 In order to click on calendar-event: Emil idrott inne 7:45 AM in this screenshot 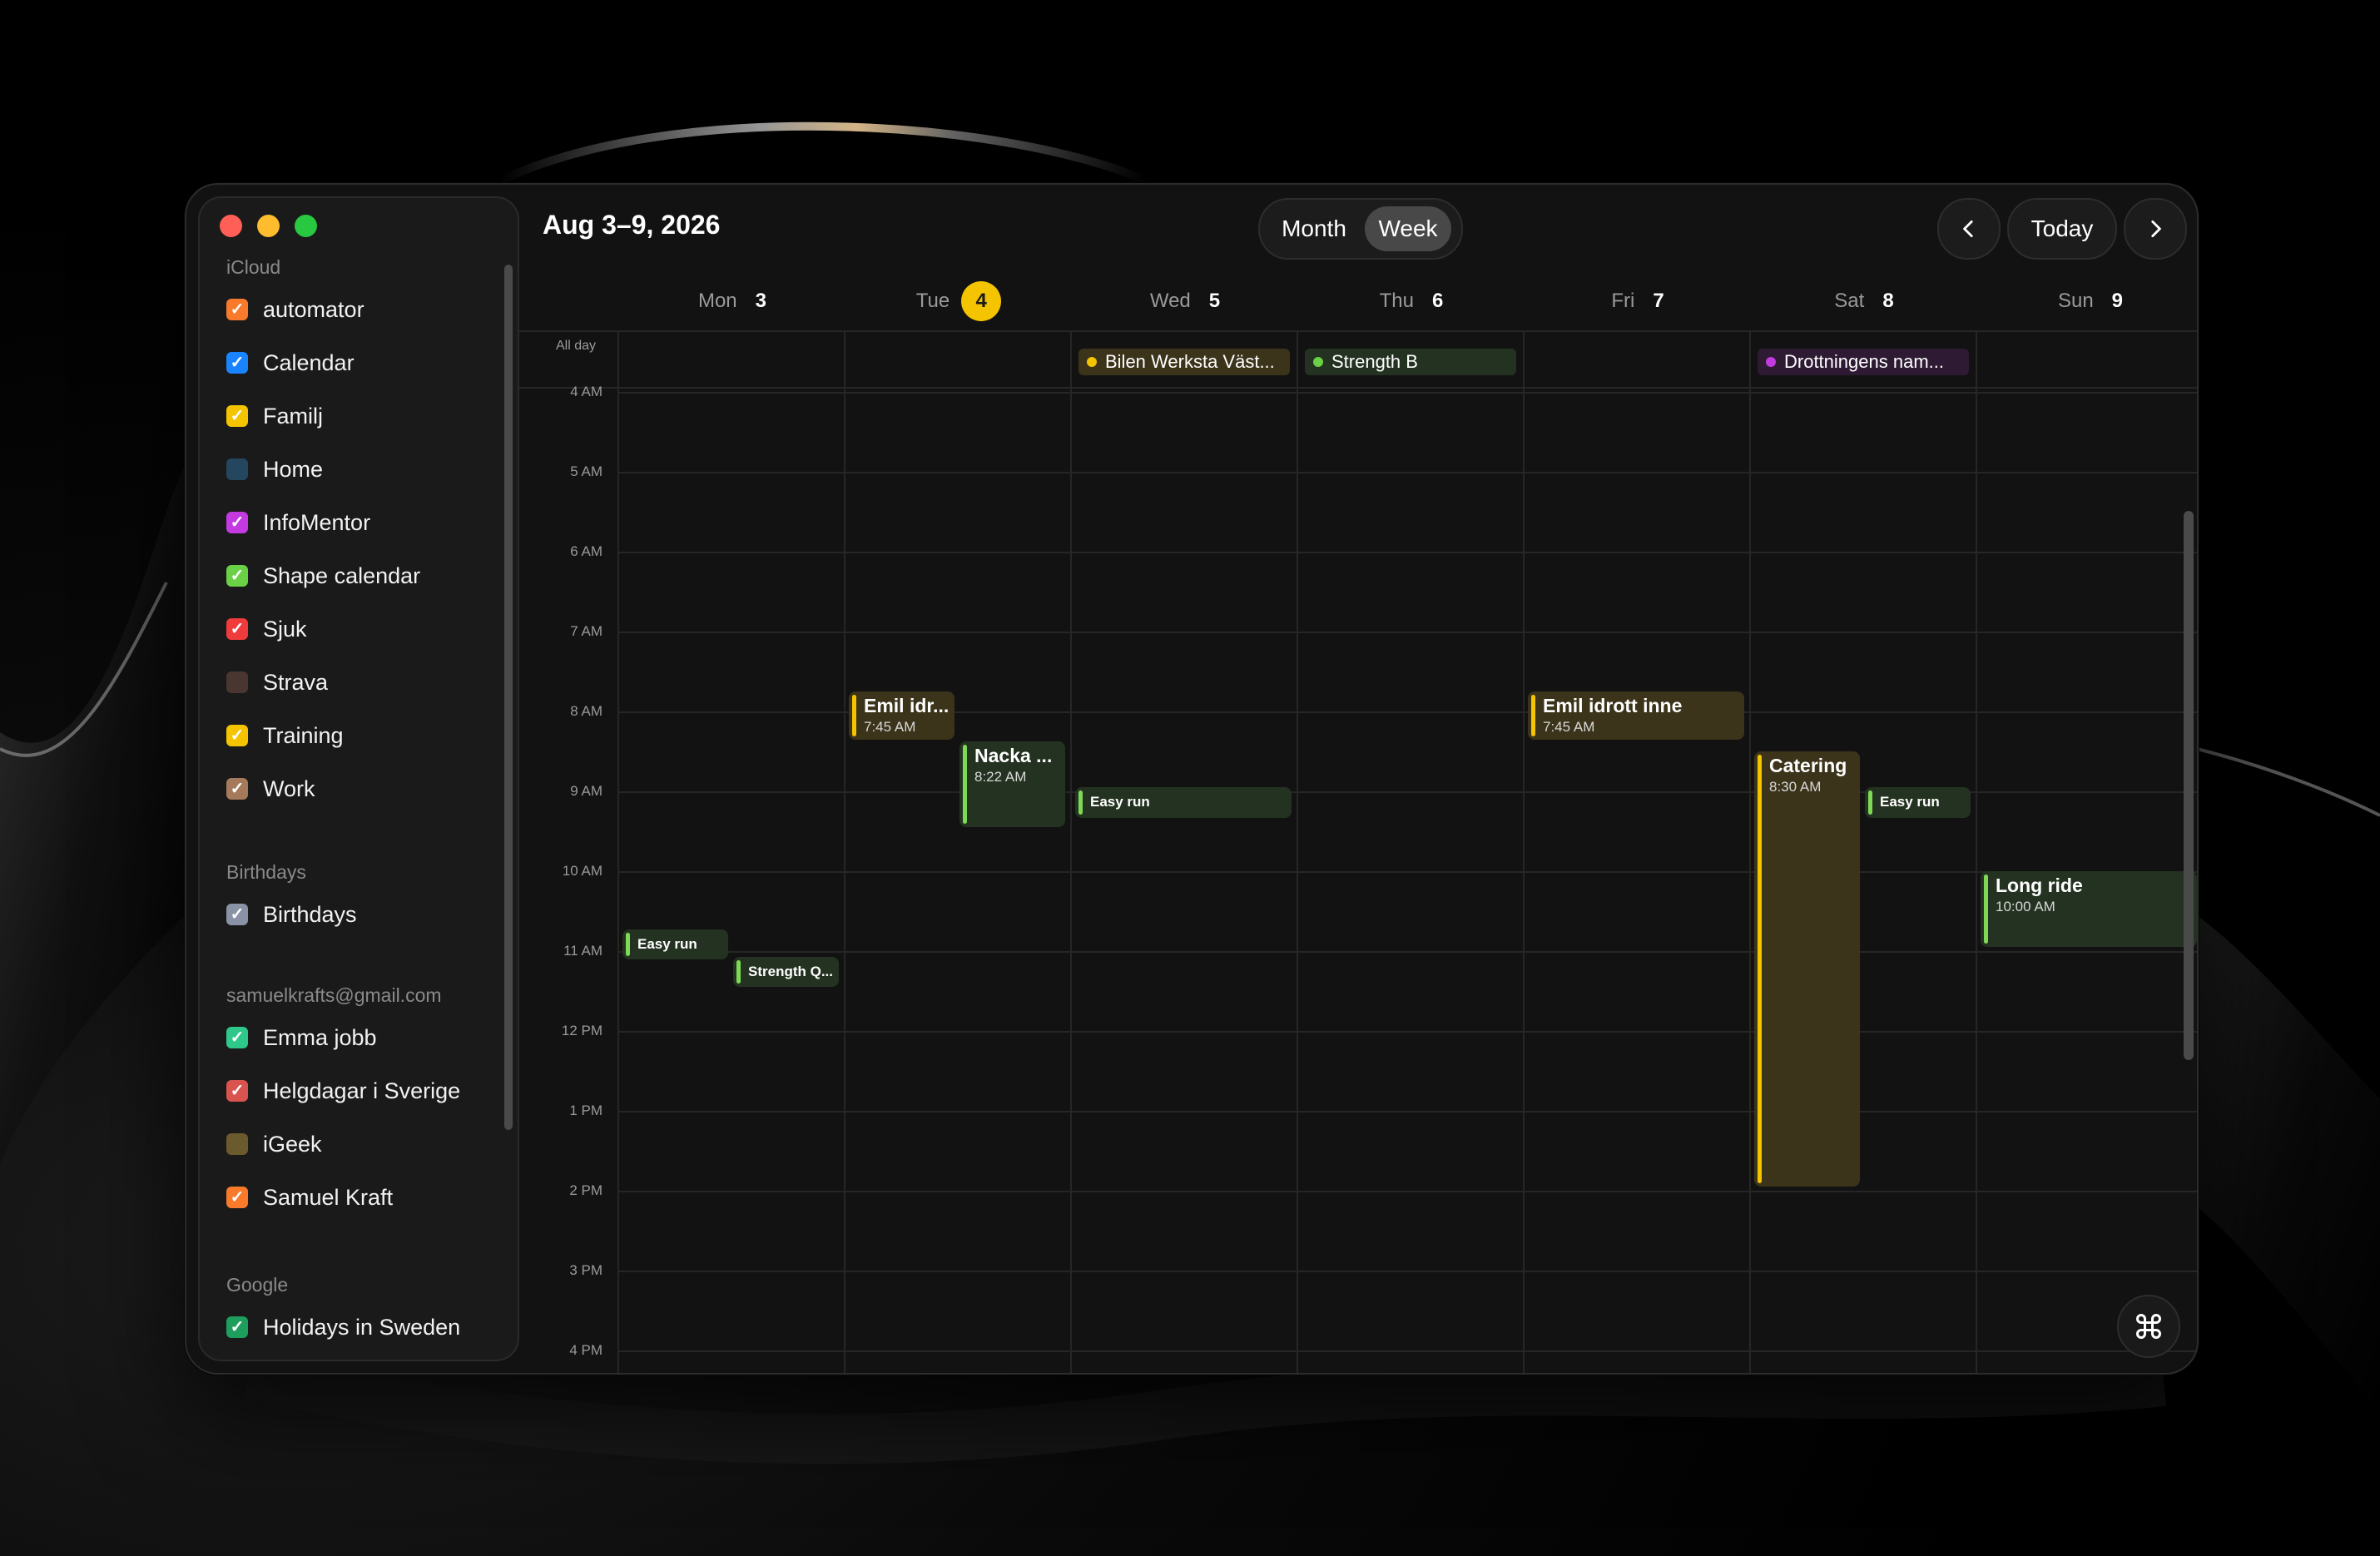, I will do `click(1636, 715)`.